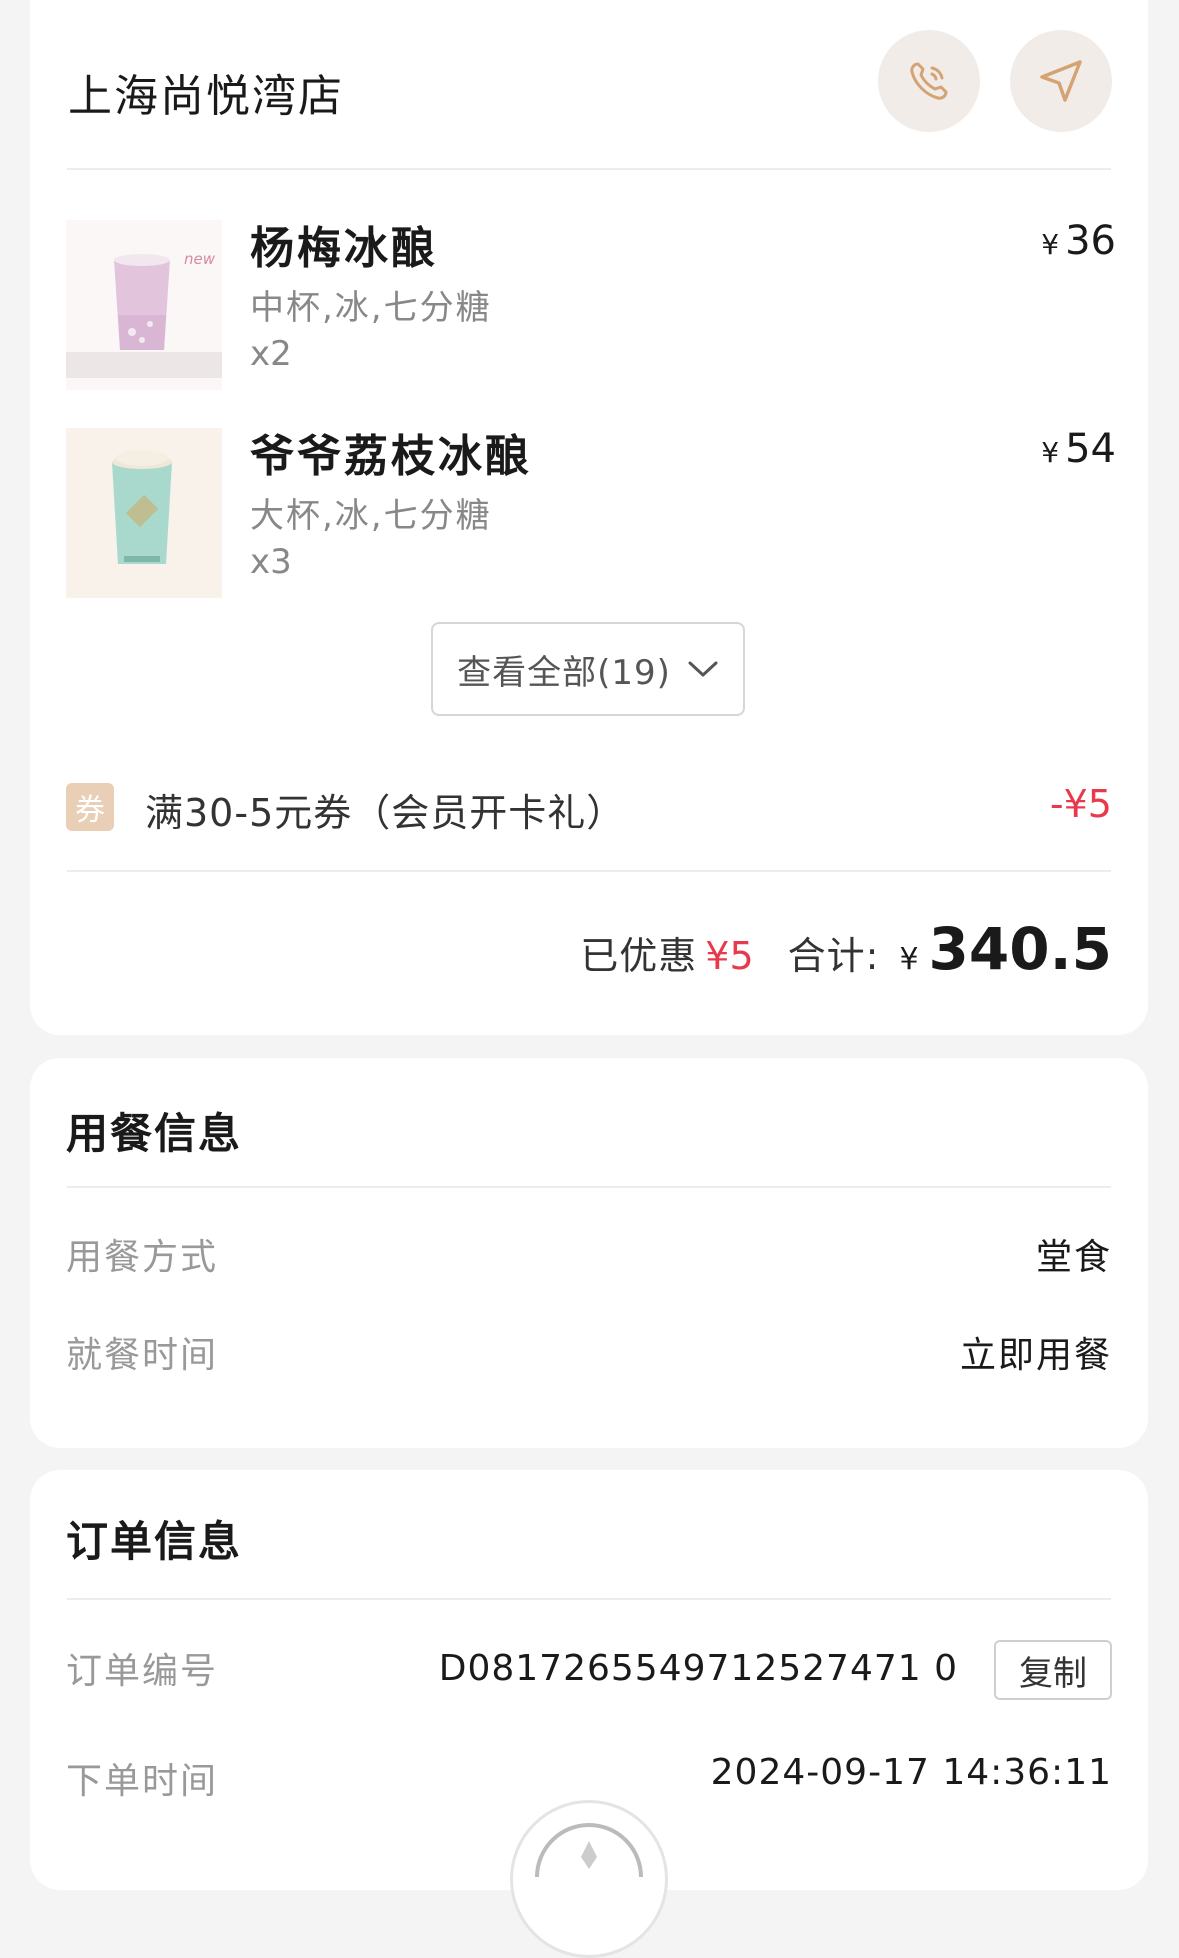 This screenshot has width=1179, height=1958. I want to click on item-spec: 大杯,冰,七分糖, so click(371, 516).